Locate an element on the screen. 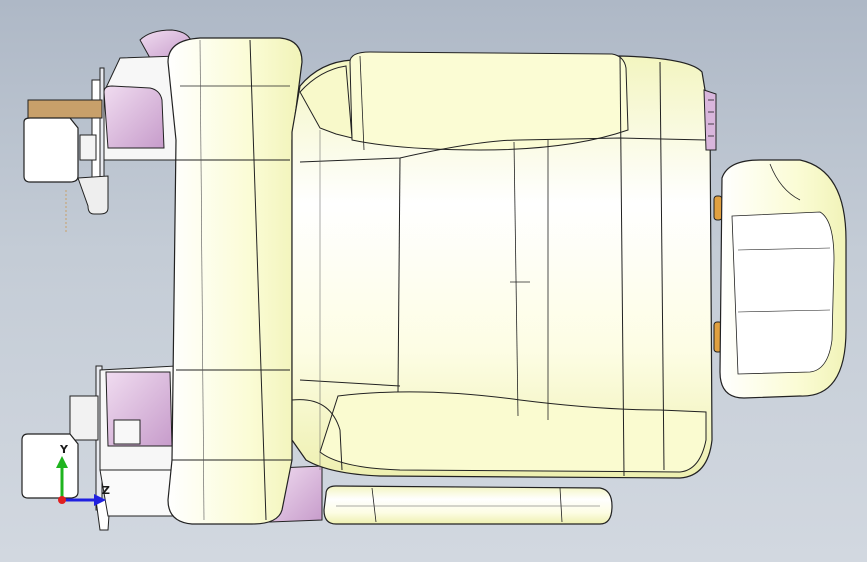 The image size is (867, 562). lever-handle-upper is located at coordinates (51, 150).